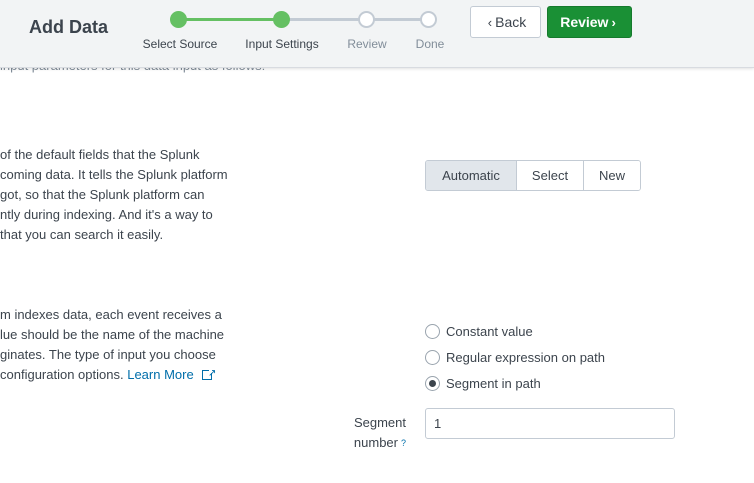 The height and width of the screenshot is (483, 754). Describe the element at coordinates (550, 175) in the screenshot. I see `source-type-select-button: Select` at that location.